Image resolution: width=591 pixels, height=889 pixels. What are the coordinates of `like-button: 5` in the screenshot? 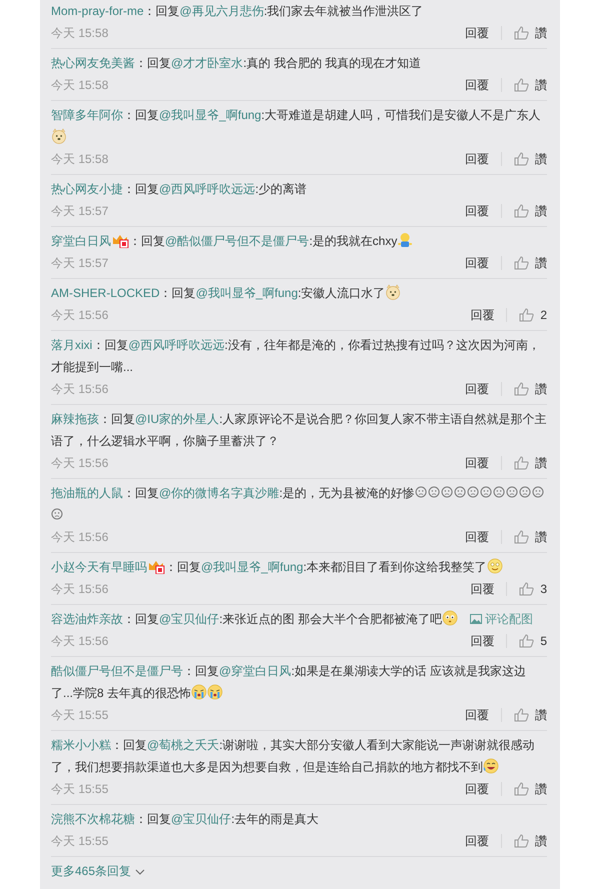 It's located at (533, 641).